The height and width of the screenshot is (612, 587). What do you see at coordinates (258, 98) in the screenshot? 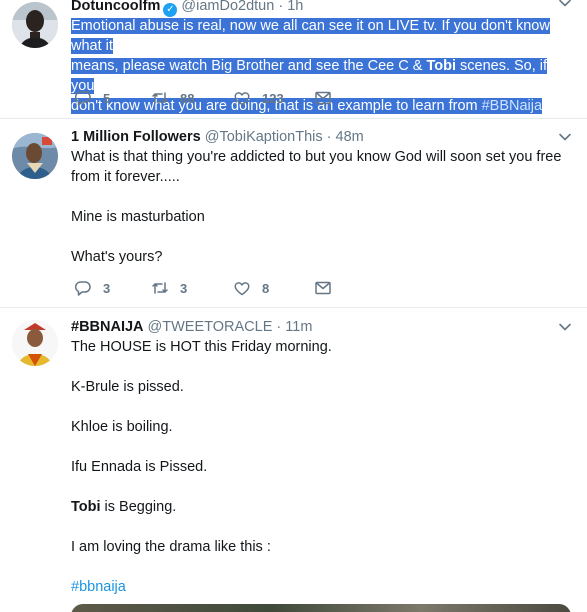
I see `like-button: 123` at bounding box center [258, 98].